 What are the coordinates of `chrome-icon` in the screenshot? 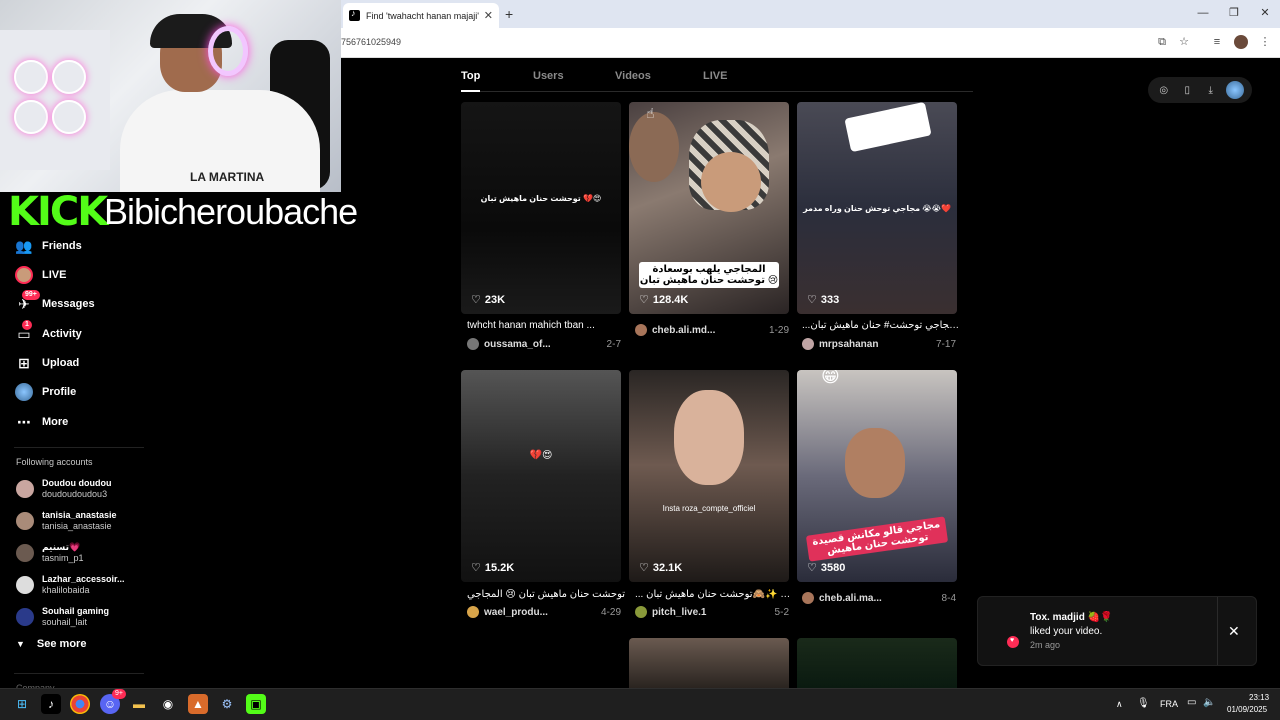 It's located at (80, 704).